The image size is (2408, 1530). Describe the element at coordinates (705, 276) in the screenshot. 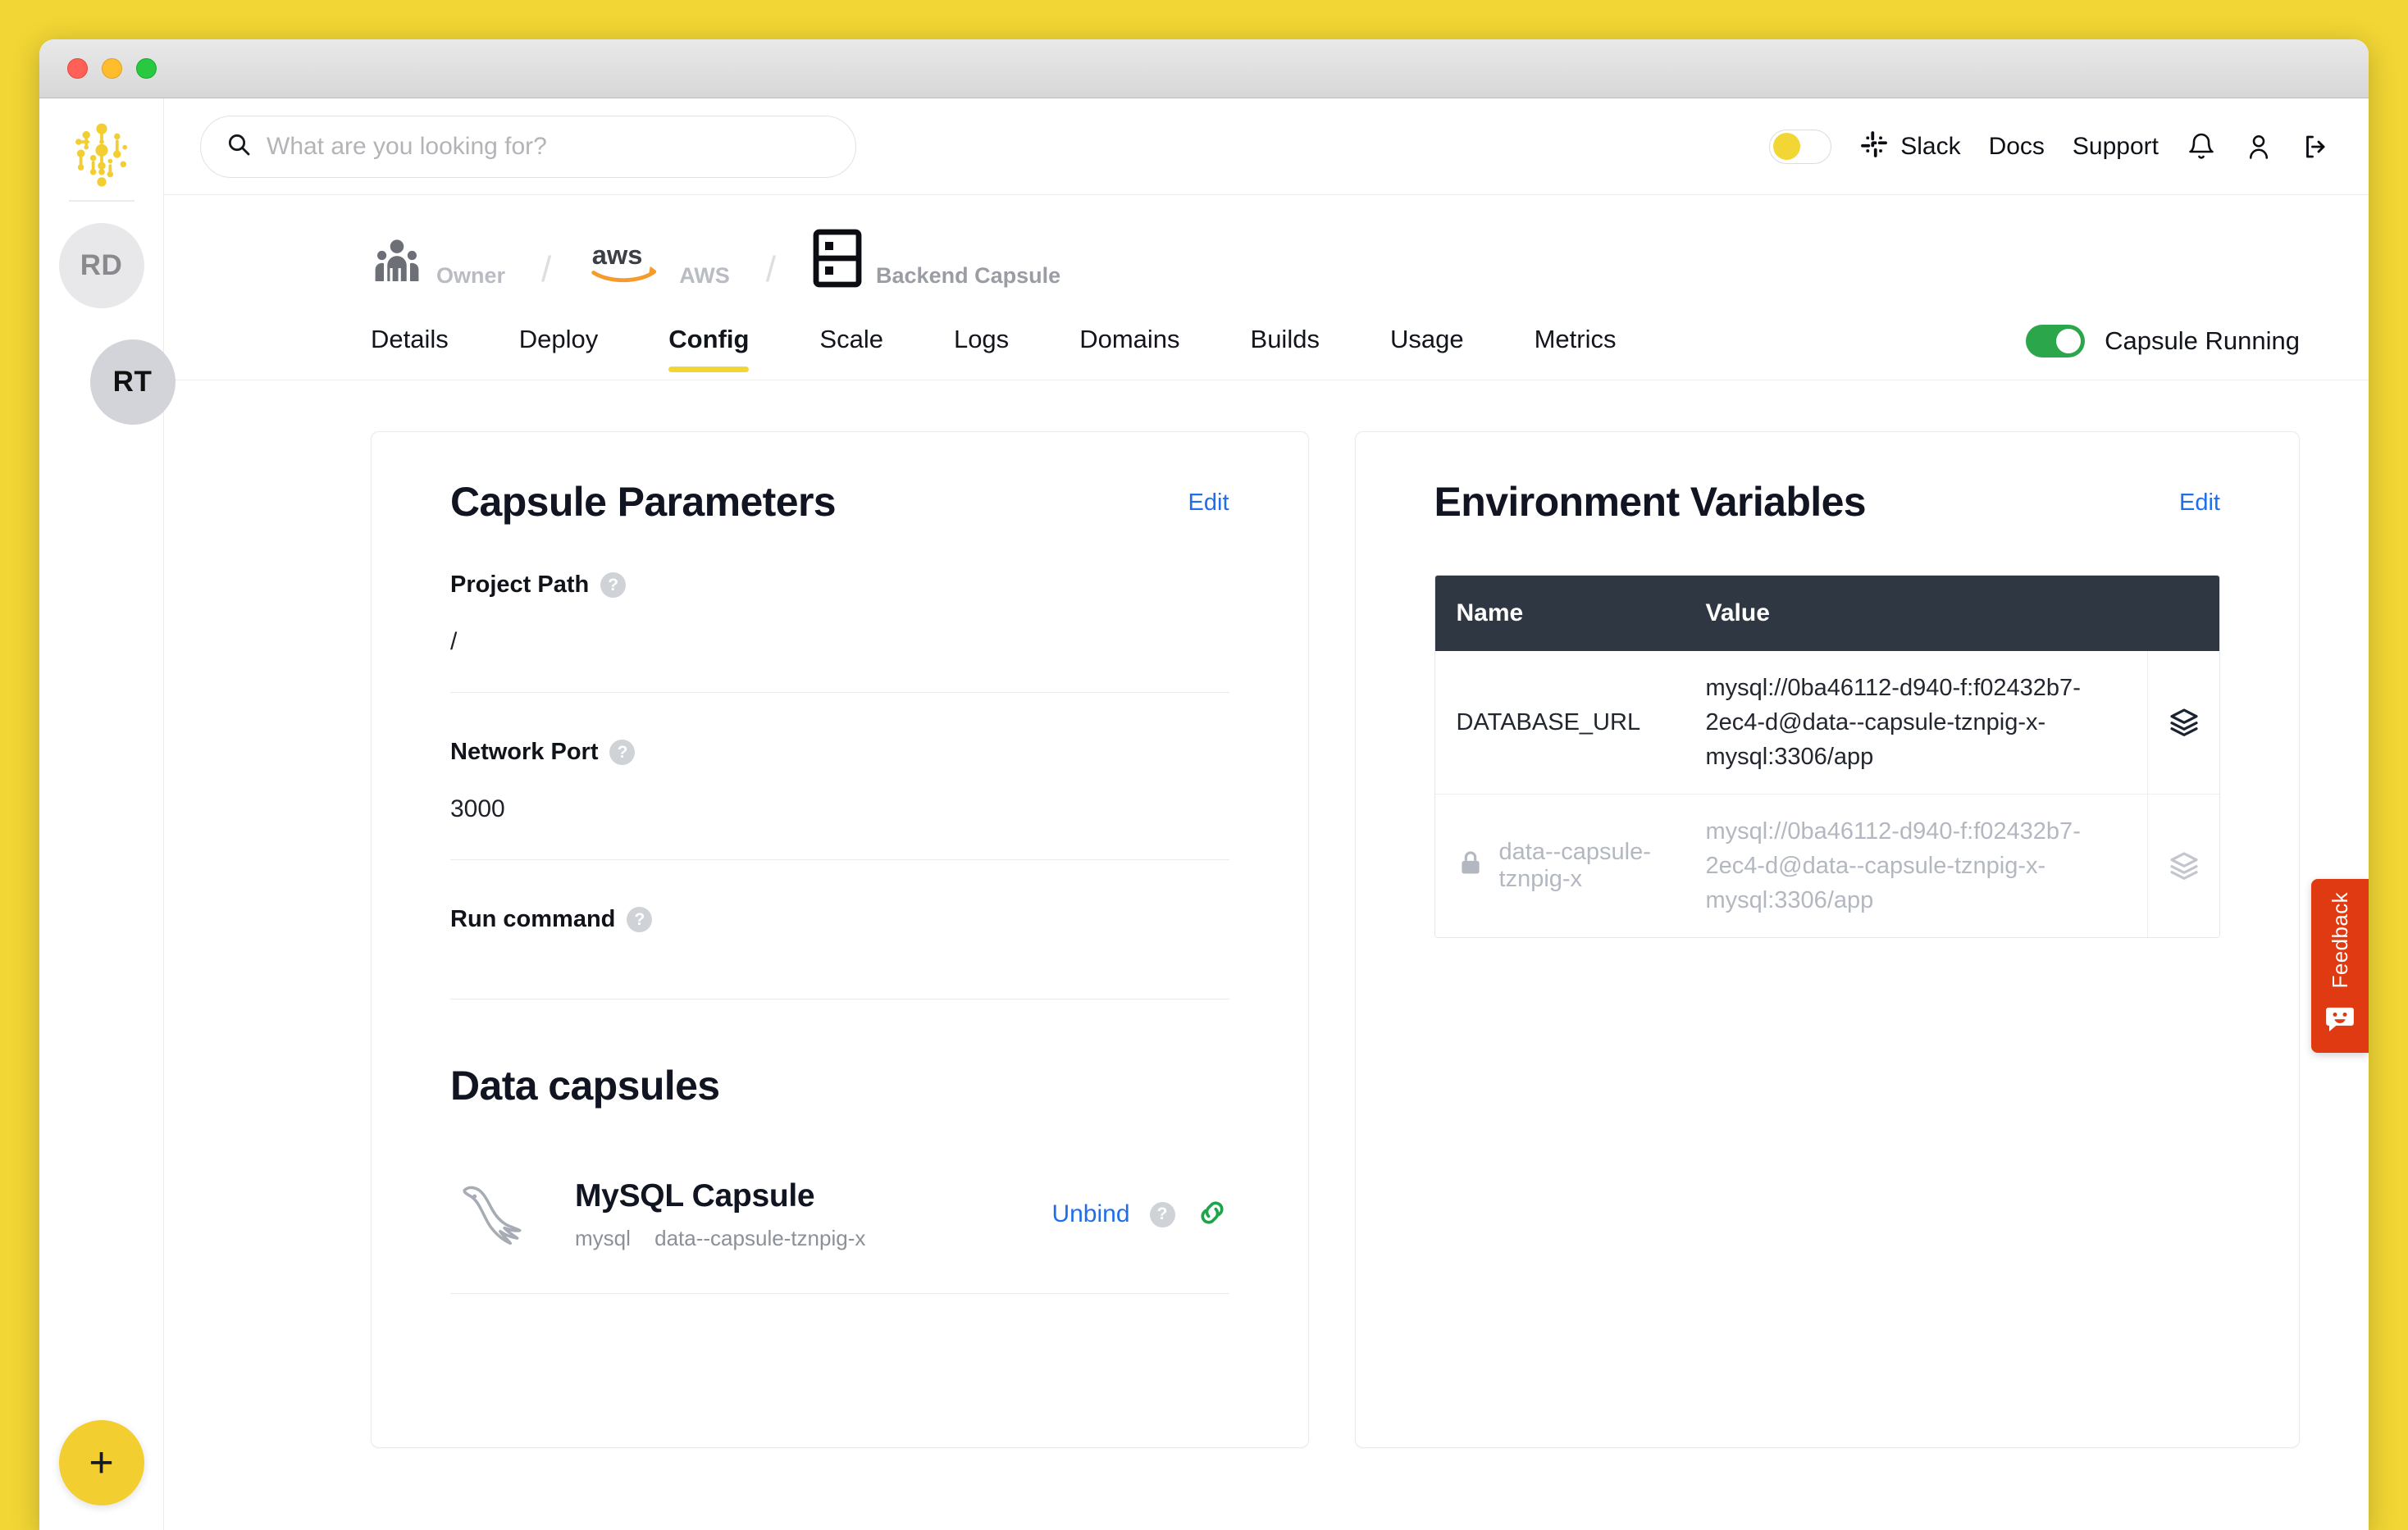

I see `breadcrumb-label: AWS` at that location.